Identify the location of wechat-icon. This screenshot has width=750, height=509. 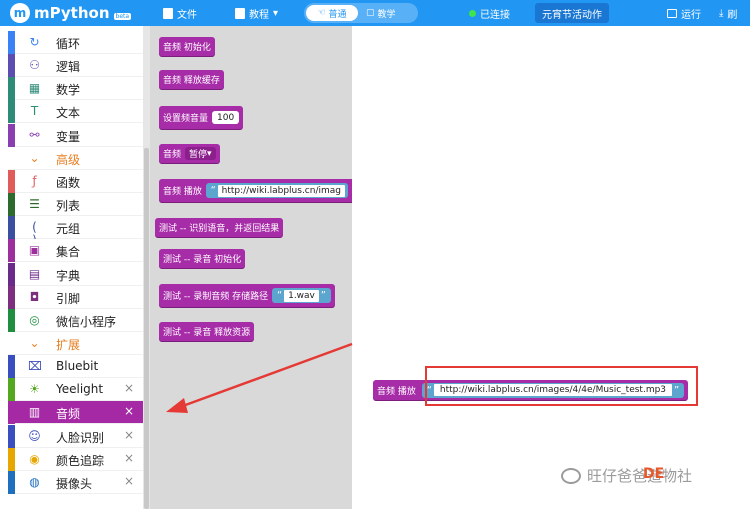
(571, 475).